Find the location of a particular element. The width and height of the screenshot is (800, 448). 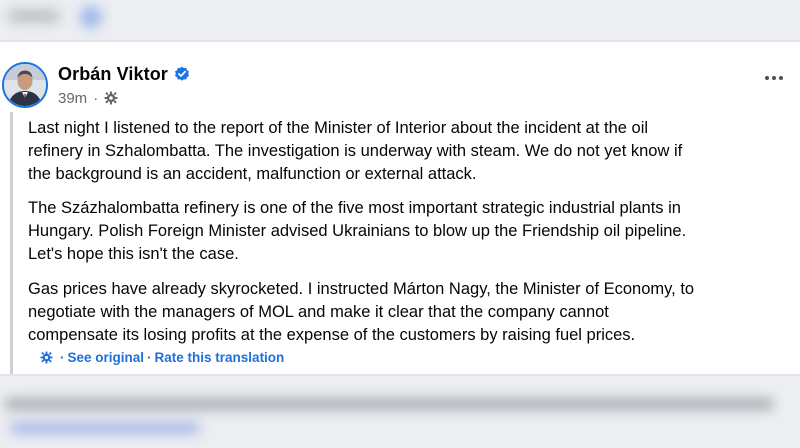

post-header: Orbán Viktor is located at coordinates (124, 74).